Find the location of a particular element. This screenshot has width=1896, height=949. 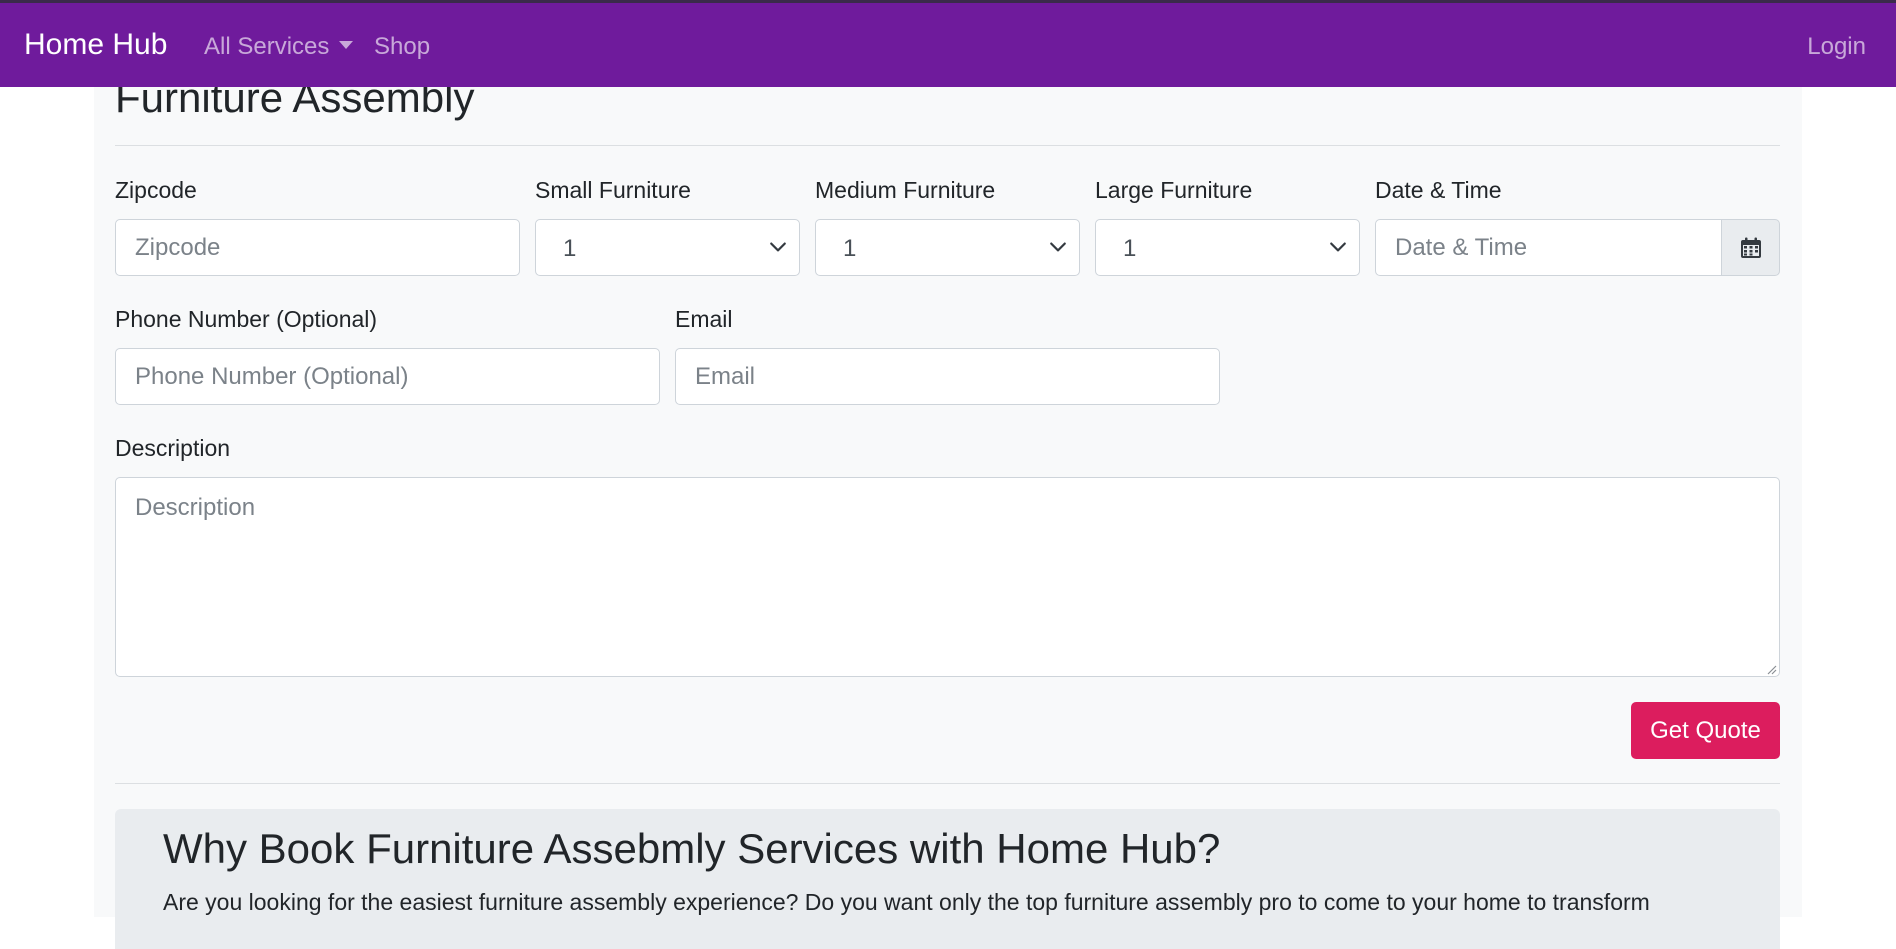

large-furniture-label: Large Furniture is located at coordinates (1174, 190).